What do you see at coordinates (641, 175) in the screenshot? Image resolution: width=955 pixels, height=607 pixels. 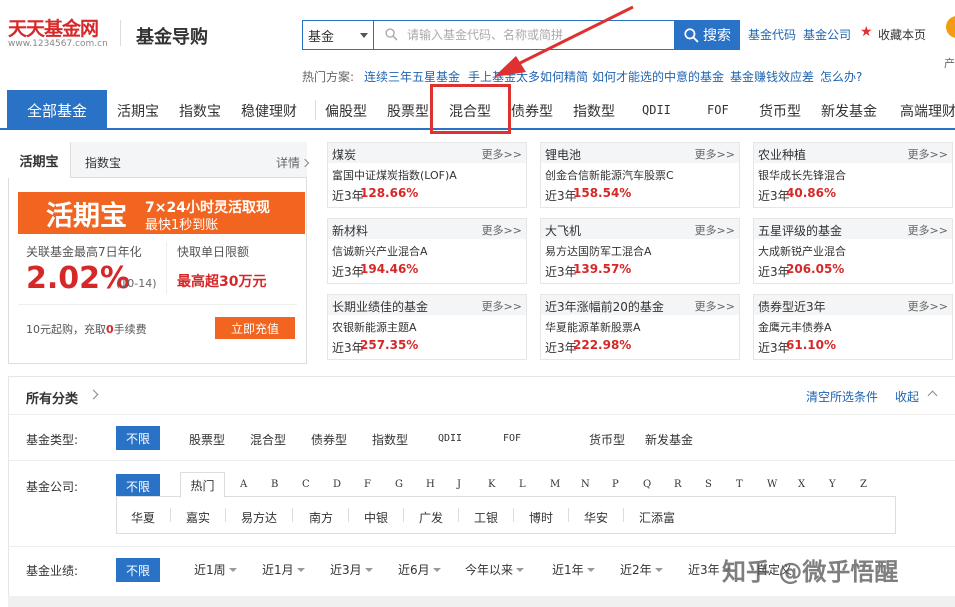 I see `fund-name: 创金合信新能源汽车股票C` at bounding box center [641, 175].